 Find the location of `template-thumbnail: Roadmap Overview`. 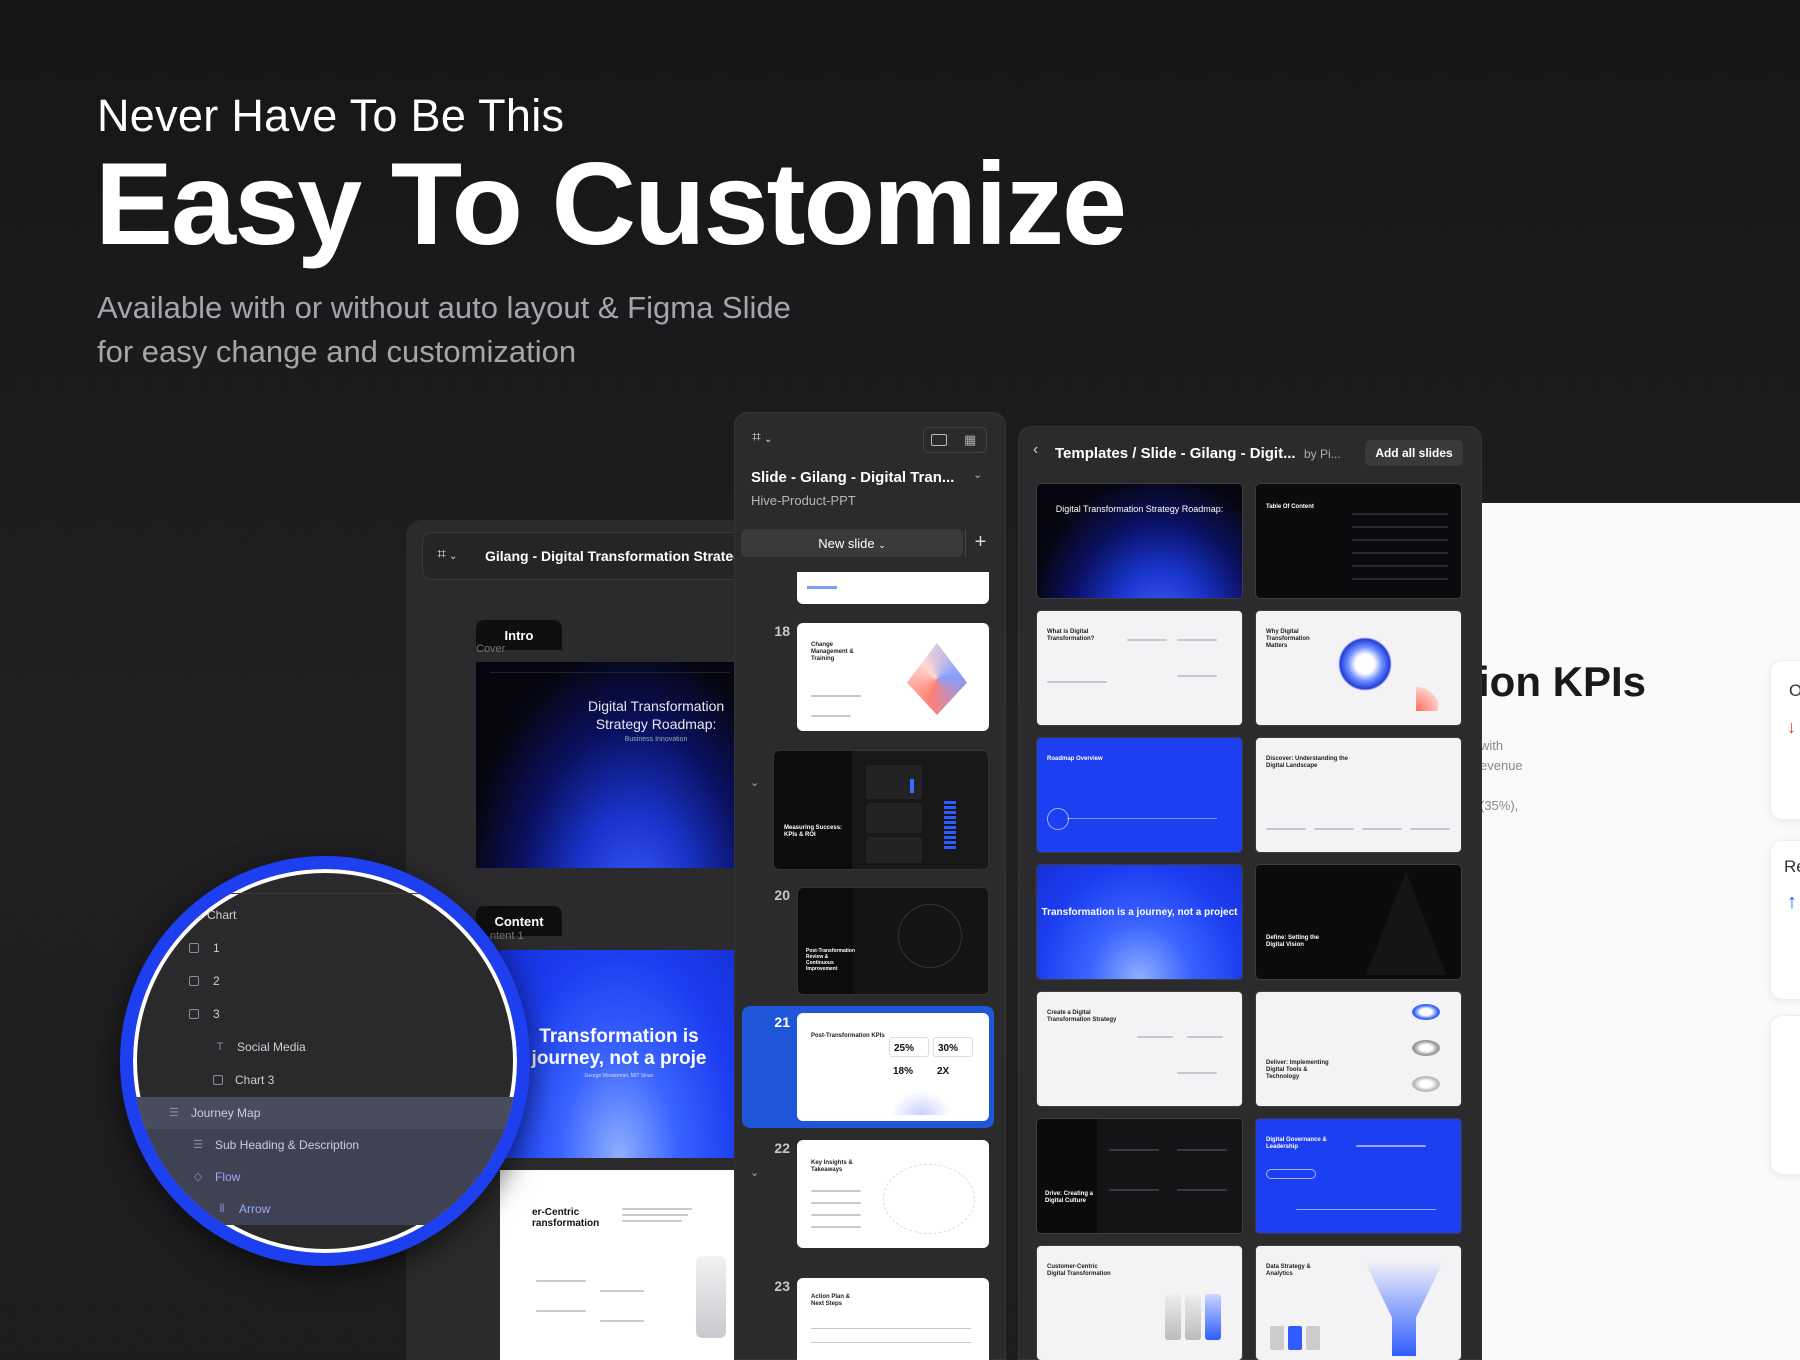

template-thumbnail: Roadmap Overview is located at coordinates (1139, 795).